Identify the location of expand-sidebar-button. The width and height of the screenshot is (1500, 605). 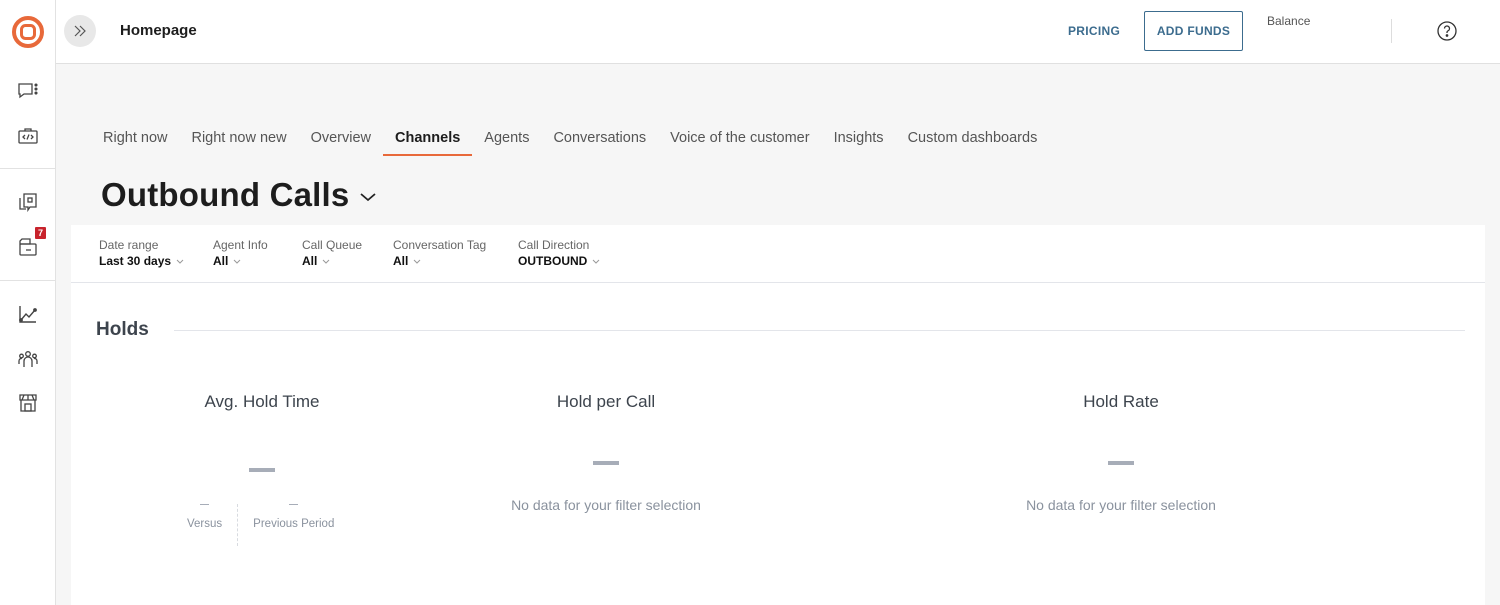
(80, 31).